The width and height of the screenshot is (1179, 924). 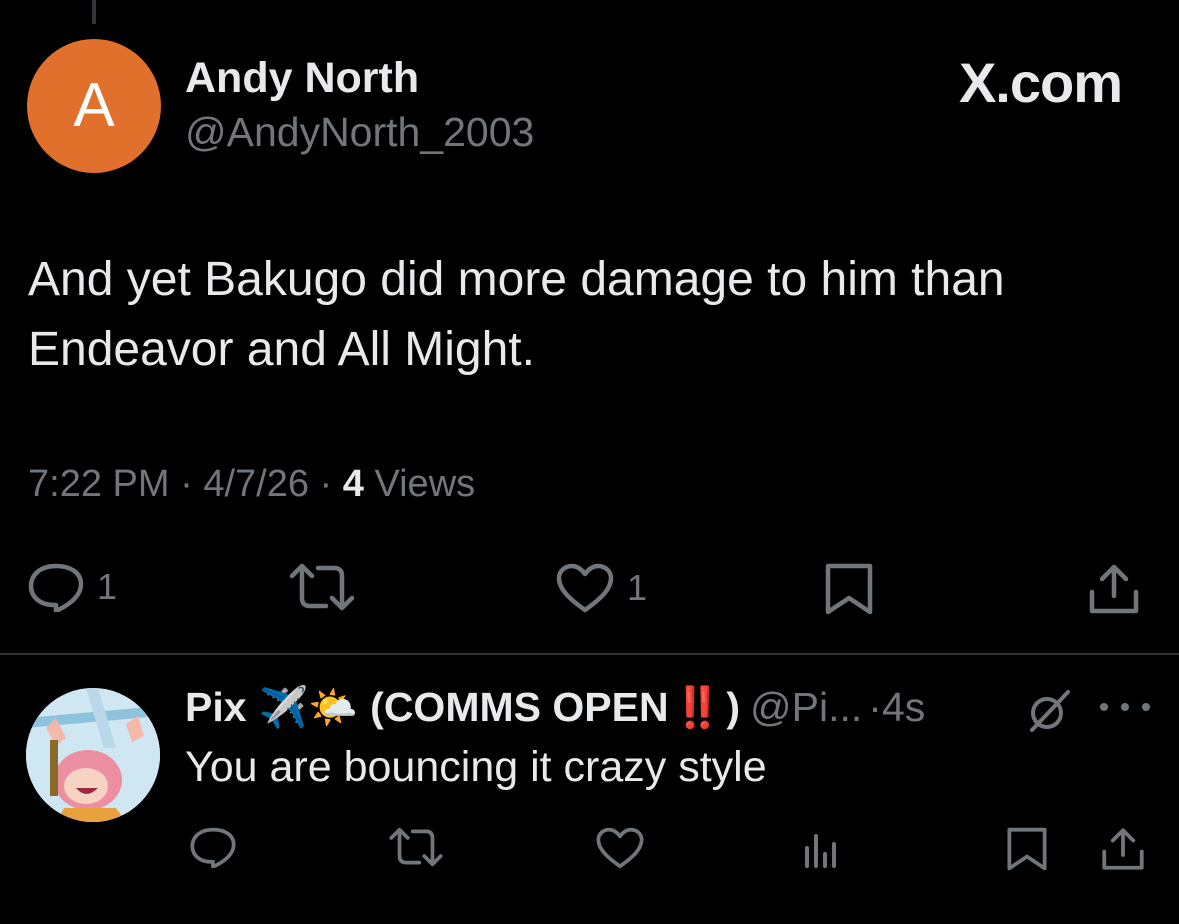 I want to click on tweet-meta: 7:22 PM · 4/7/26 · 4 Views, so click(x=251, y=484).